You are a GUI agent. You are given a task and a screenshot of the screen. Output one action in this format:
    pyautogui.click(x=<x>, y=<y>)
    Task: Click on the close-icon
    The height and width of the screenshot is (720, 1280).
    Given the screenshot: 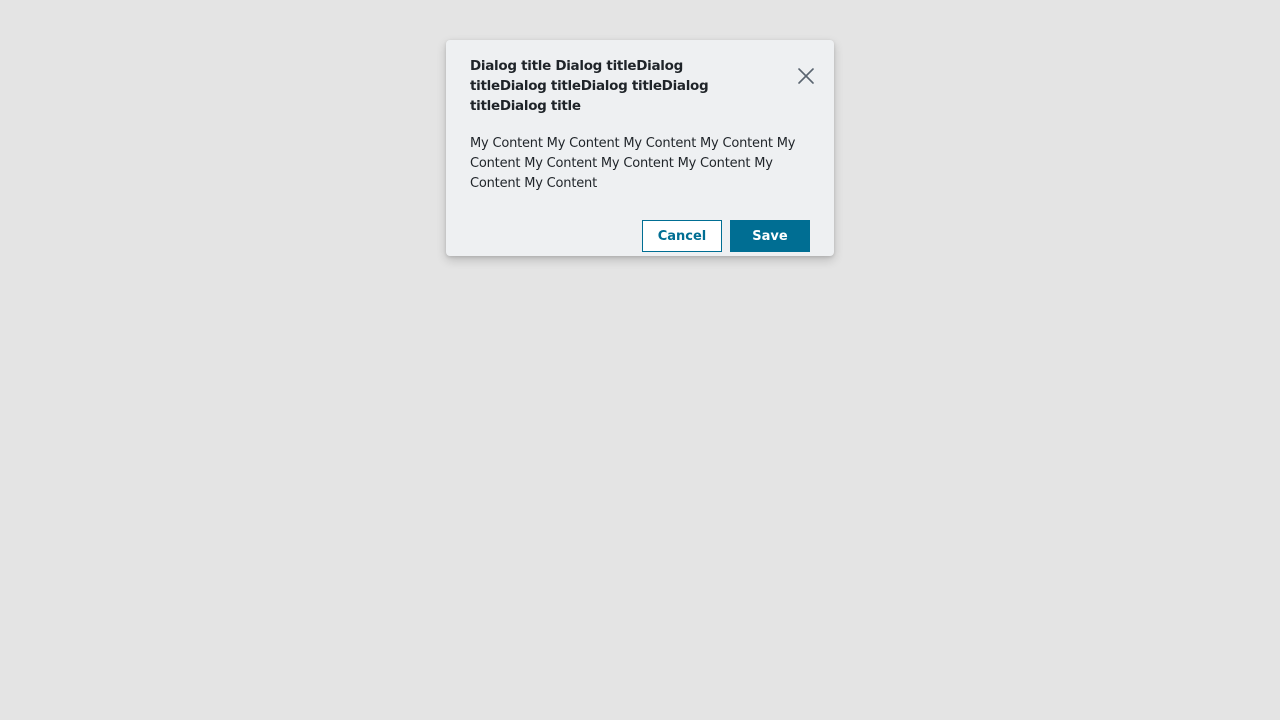 What is the action you would take?
    pyautogui.click(x=806, y=76)
    